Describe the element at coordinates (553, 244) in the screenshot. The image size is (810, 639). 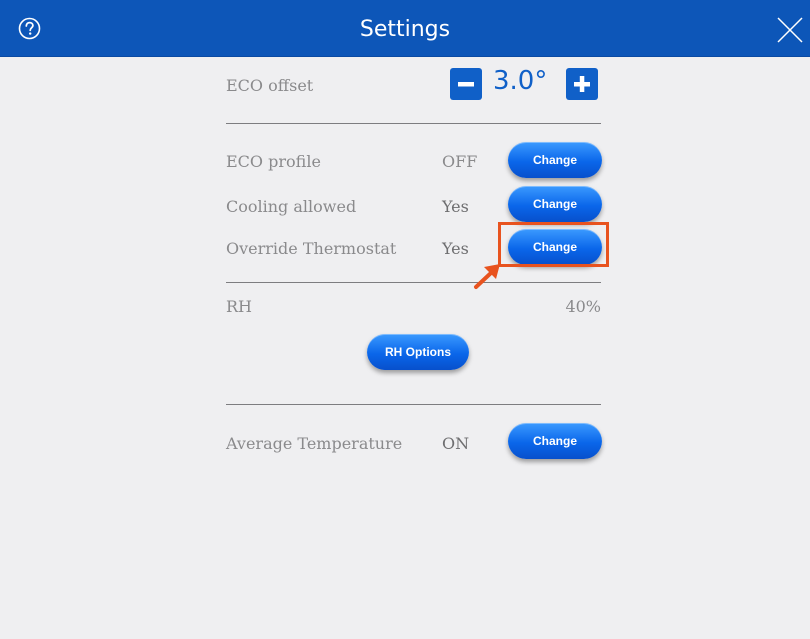
I see `highlight-box` at that location.